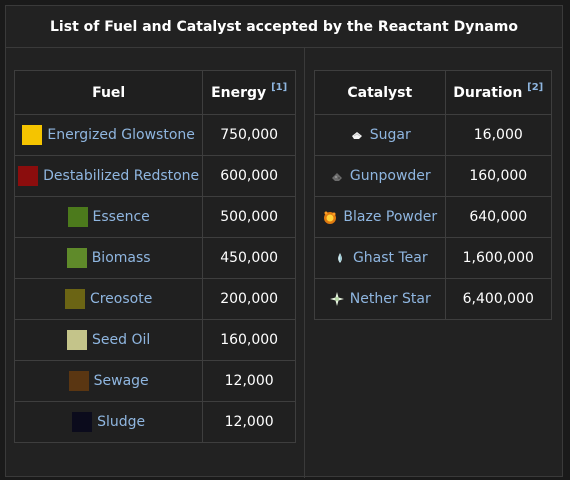 Image resolution: width=570 pixels, height=480 pixels. I want to click on fuel-name-cell: Sewage, so click(108, 381).